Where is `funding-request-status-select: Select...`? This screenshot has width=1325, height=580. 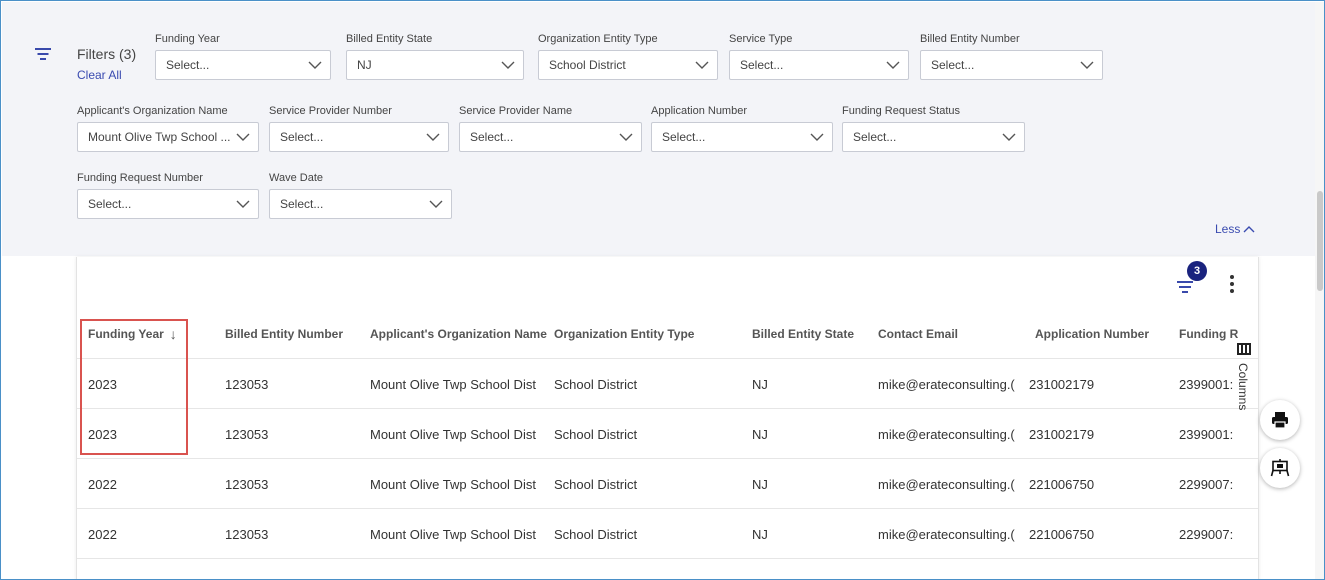
funding-request-status-select: Select... is located at coordinates (933, 137).